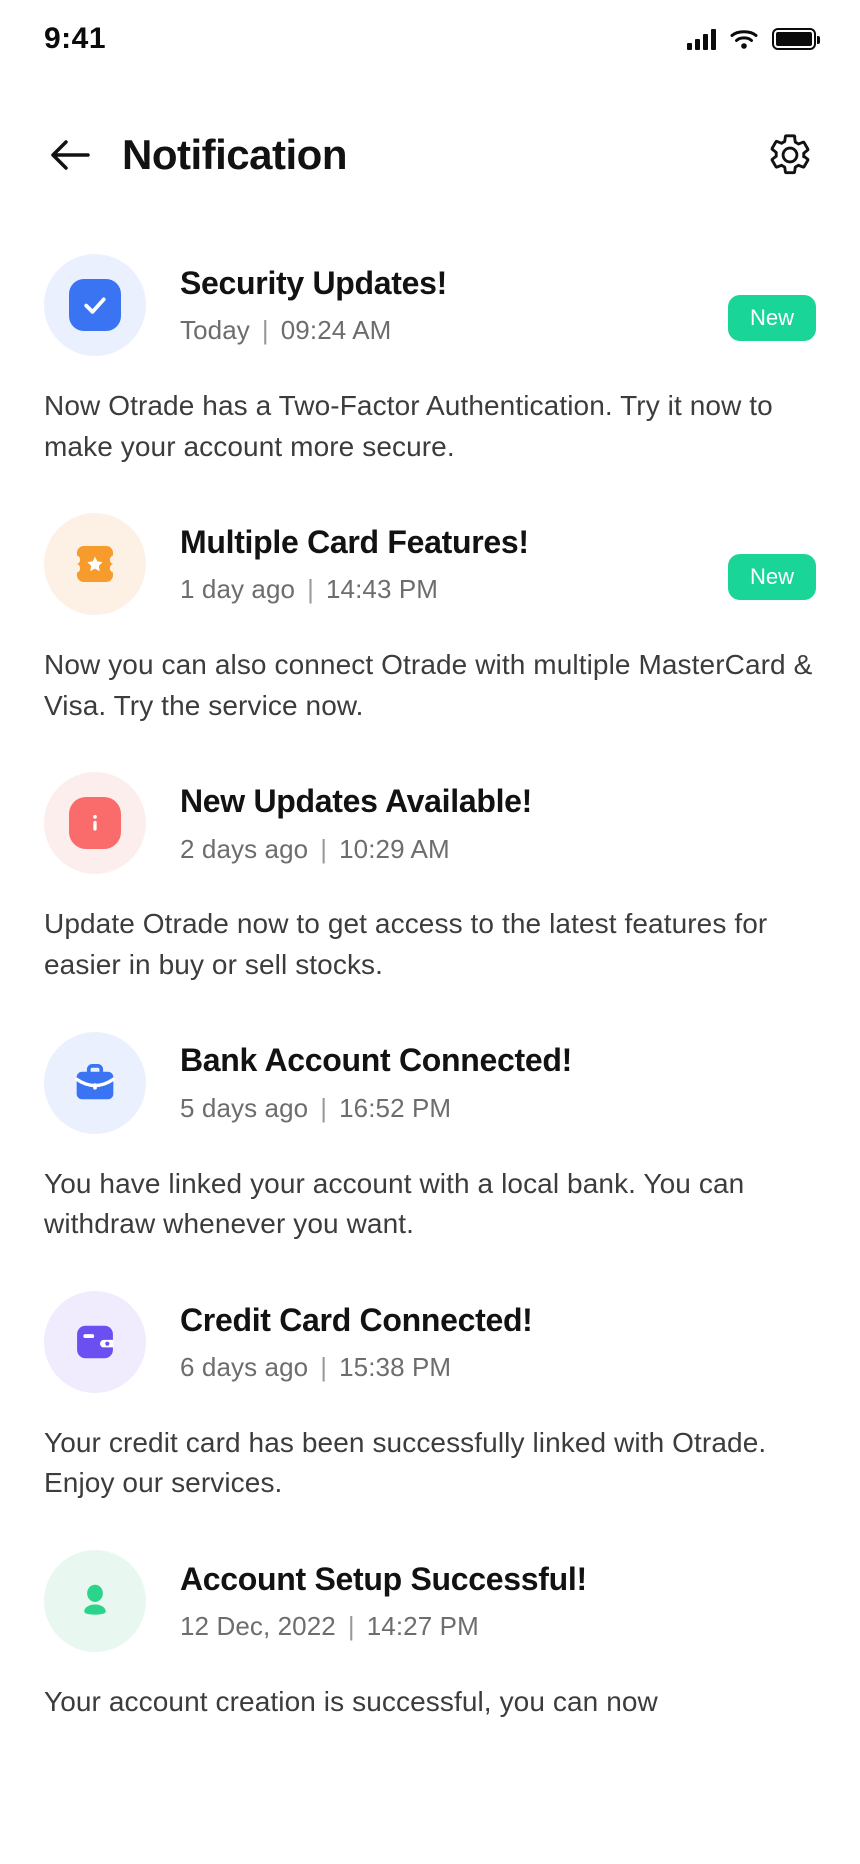  Describe the element at coordinates (395, 1107) in the screenshot. I see `notification-time: 16:52 PM` at that location.